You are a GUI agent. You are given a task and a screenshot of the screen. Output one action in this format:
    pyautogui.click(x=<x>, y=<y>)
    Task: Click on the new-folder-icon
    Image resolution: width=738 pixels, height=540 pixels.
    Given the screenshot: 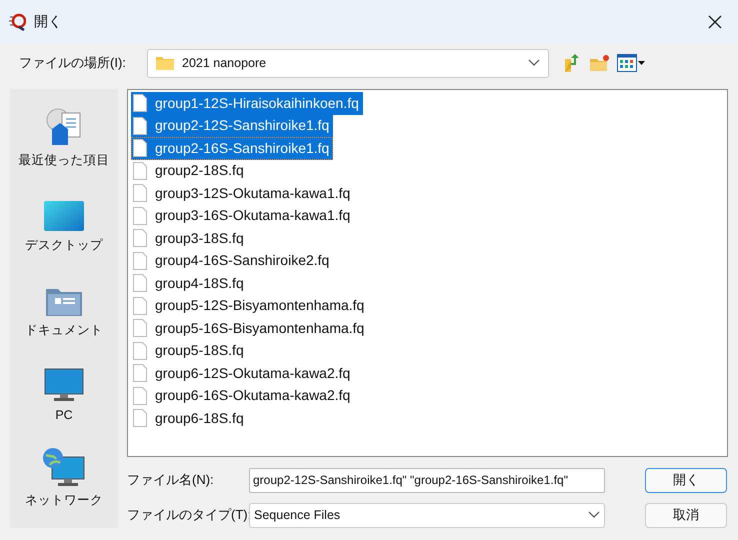 What is the action you would take?
    pyautogui.click(x=600, y=63)
    